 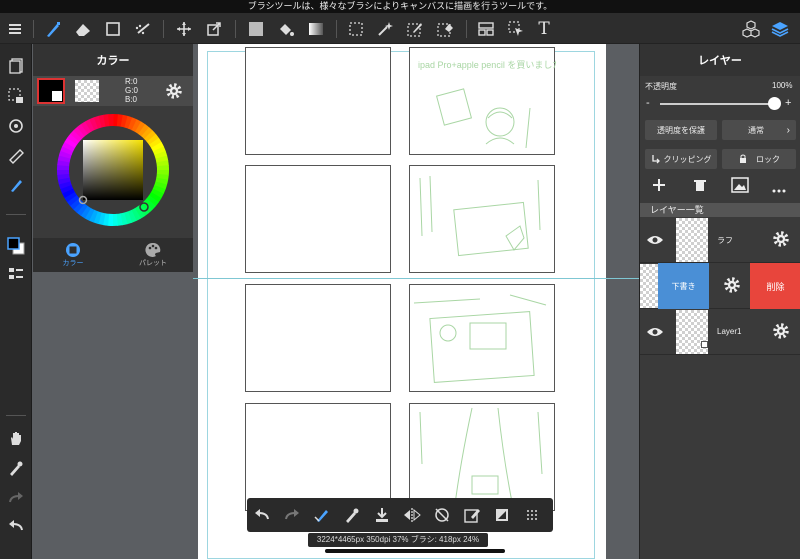 What do you see at coordinates (683, 286) in the screenshot?
I see `layer-name-selected: 下書き` at bounding box center [683, 286].